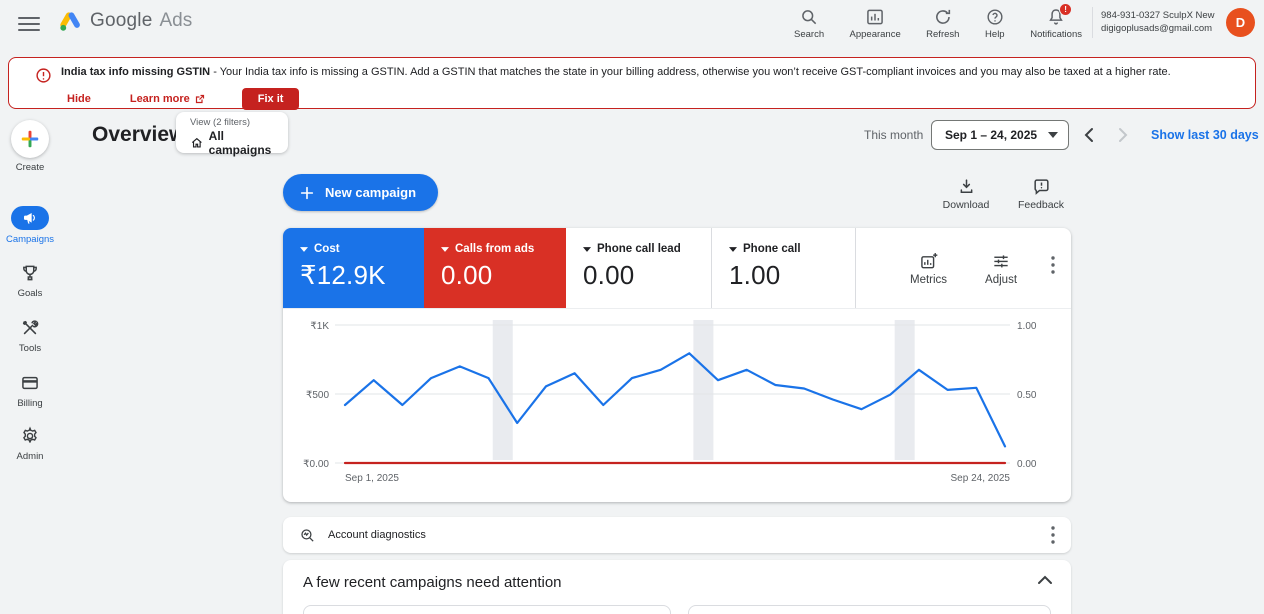 This screenshot has height=614, width=1264. Describe the element at coordinates (1089, 135) in the screenshot. I see `previous-period-button` at that location.